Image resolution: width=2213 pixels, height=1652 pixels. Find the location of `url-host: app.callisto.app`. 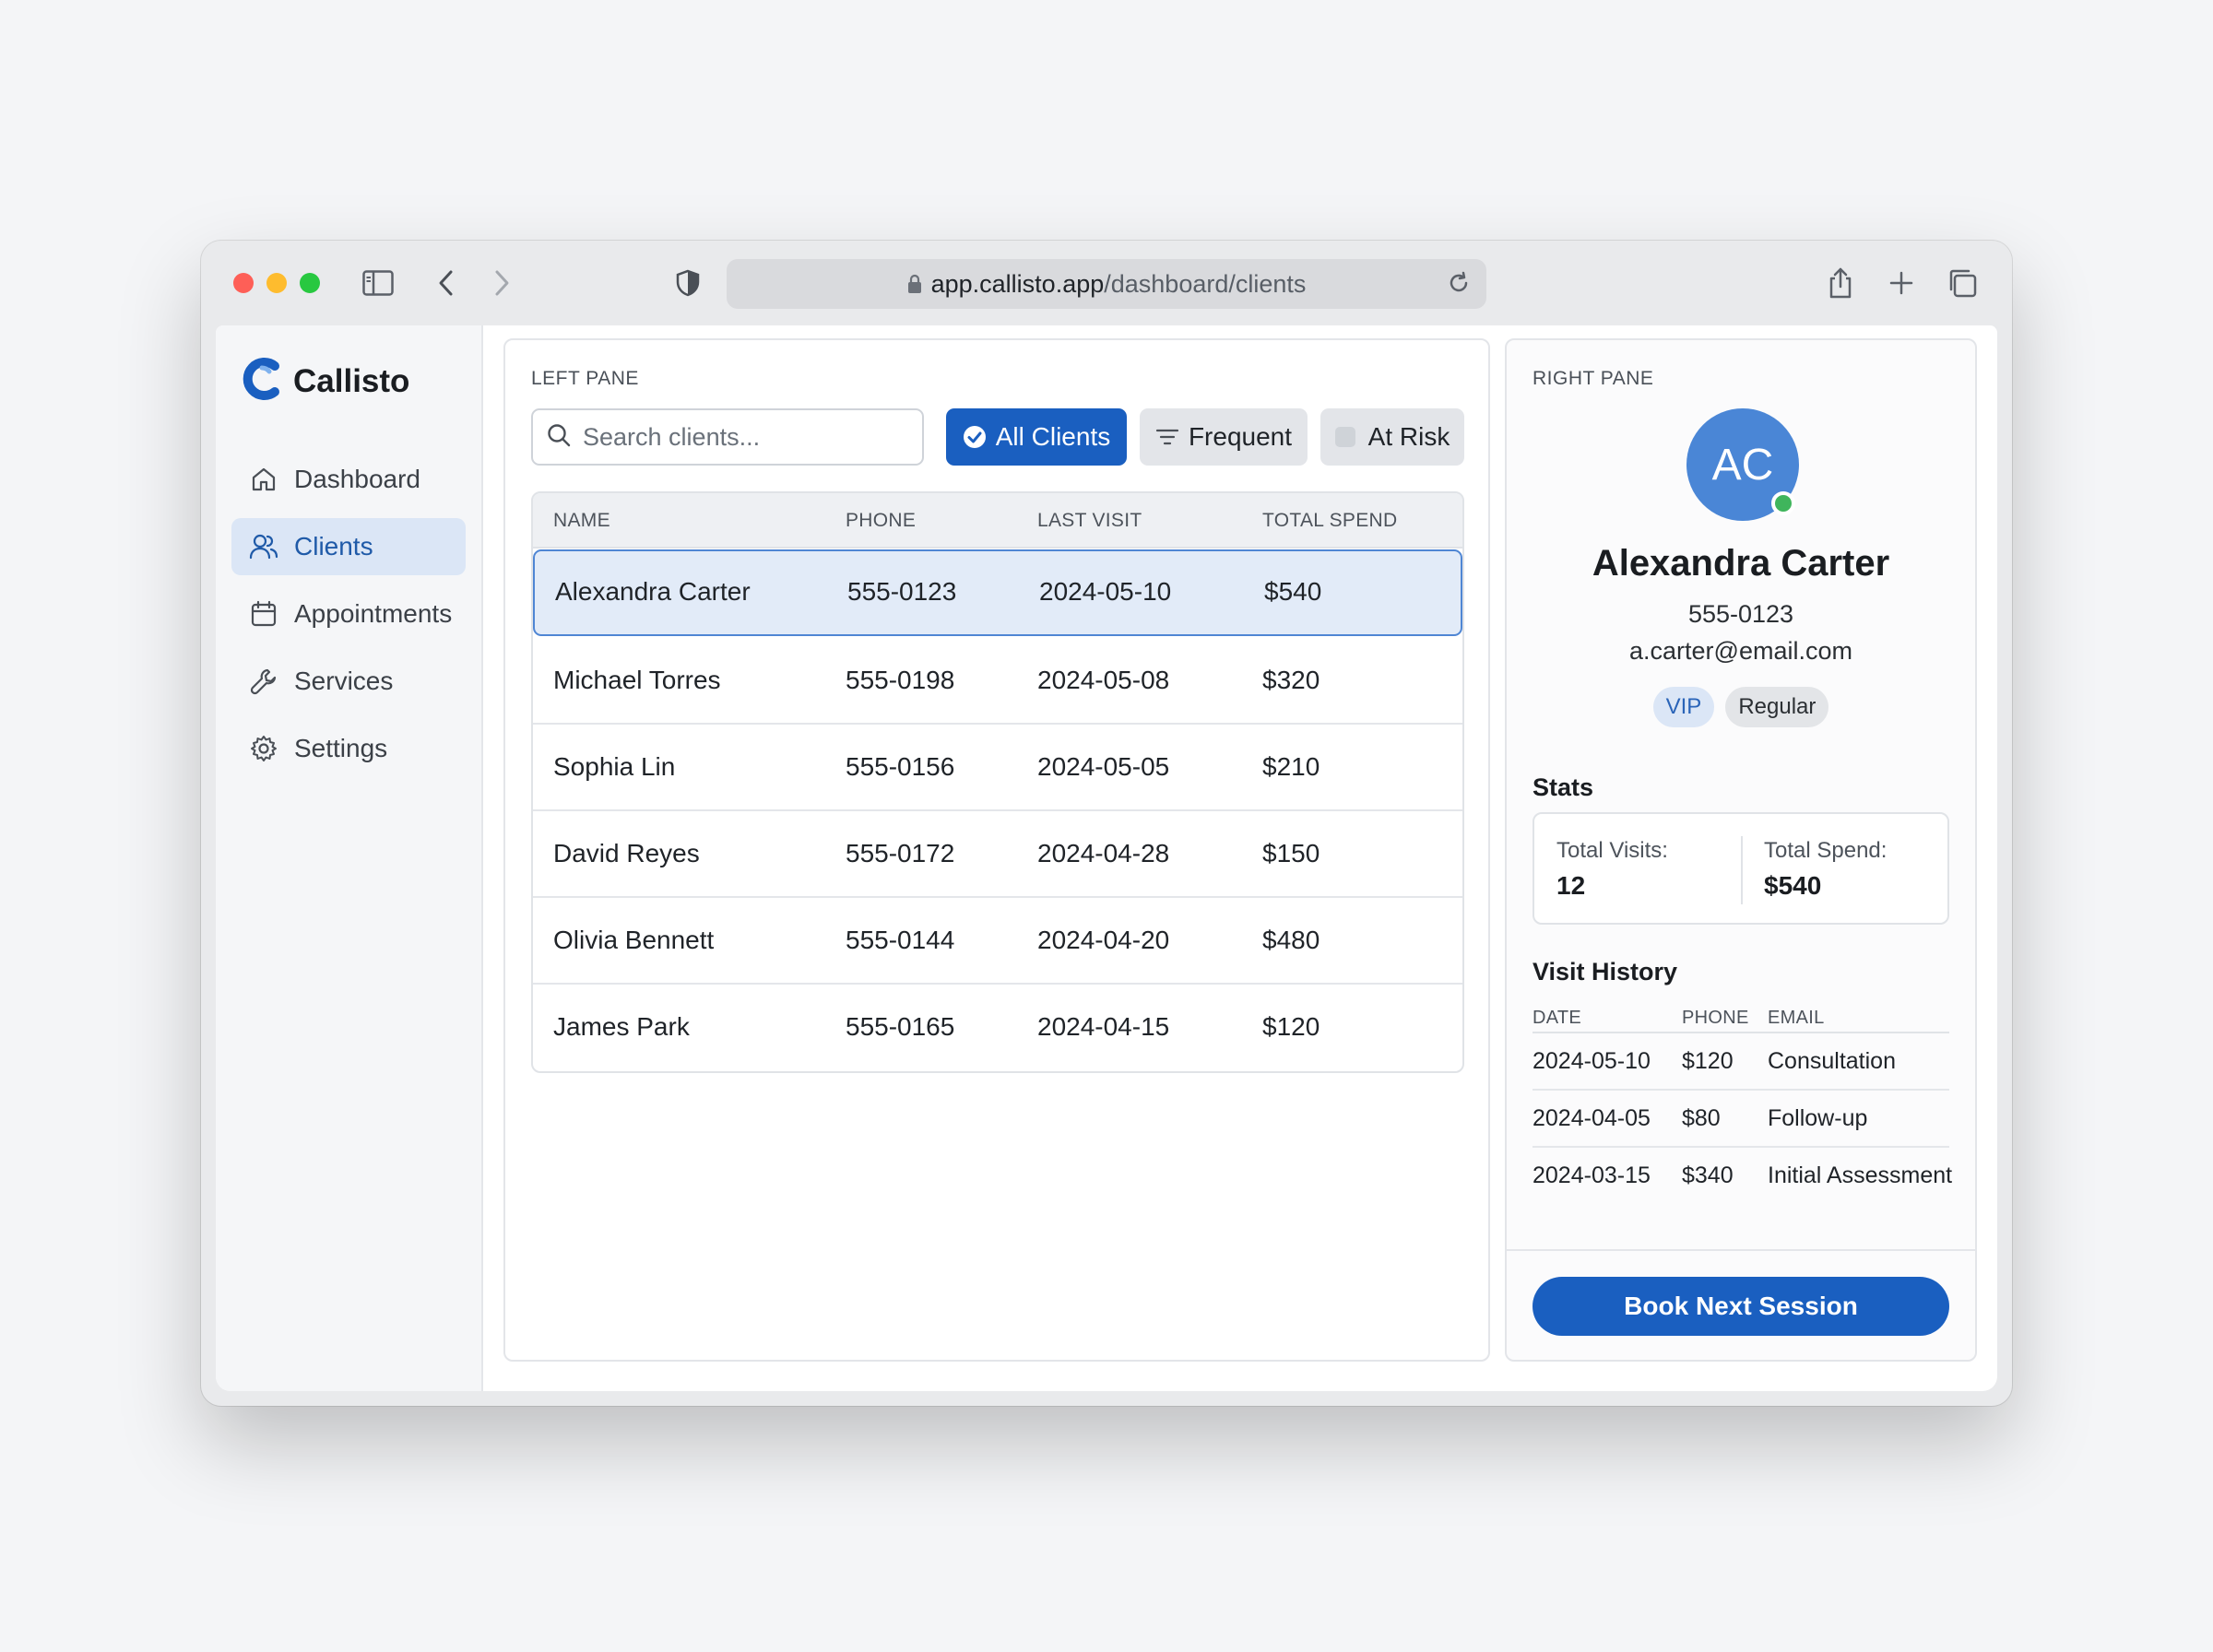

url-host: app.callisto.app is located at coordinates (1017, 283).